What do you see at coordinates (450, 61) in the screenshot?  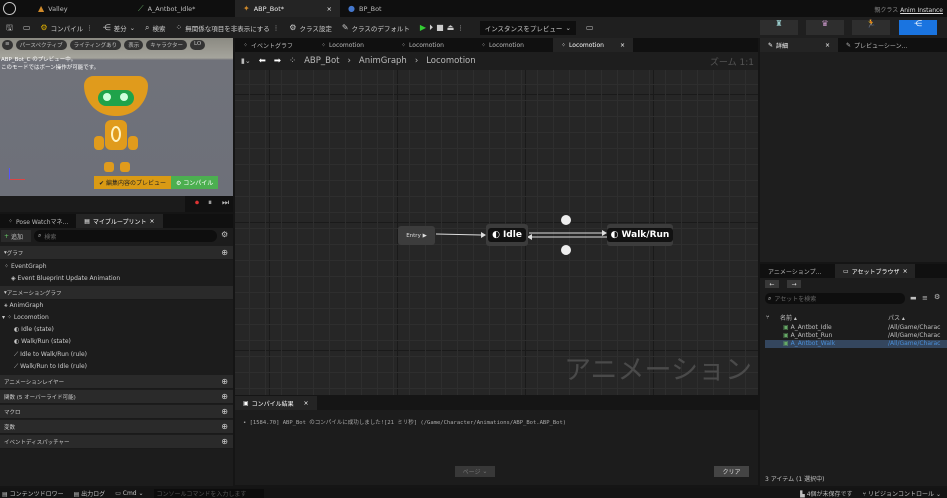 I see `breadcrumb-item: Locomotion` at bounding box center [450, 61].